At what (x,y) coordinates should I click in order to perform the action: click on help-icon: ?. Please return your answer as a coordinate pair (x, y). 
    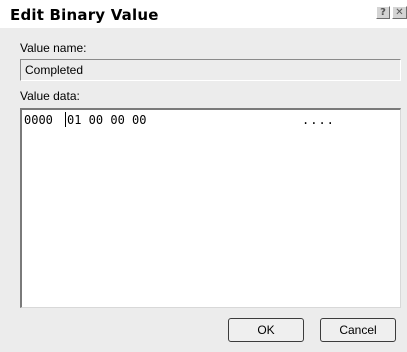
    Looking at the image, I should click on (383, 12).